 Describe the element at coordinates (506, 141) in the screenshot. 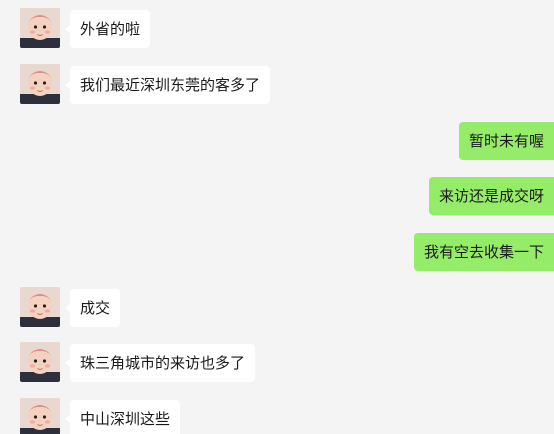

I see `message-bubble: 暂时未有喔` at that location.